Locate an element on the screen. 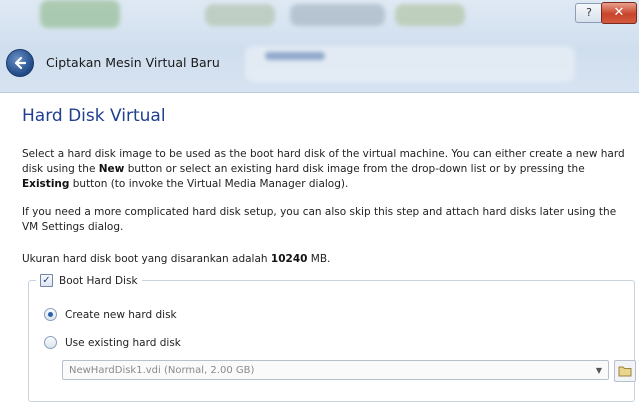 The height and width of the screenshot is (402, 639). recommended-size-unit: MB. is located at coordinates (319, 259).